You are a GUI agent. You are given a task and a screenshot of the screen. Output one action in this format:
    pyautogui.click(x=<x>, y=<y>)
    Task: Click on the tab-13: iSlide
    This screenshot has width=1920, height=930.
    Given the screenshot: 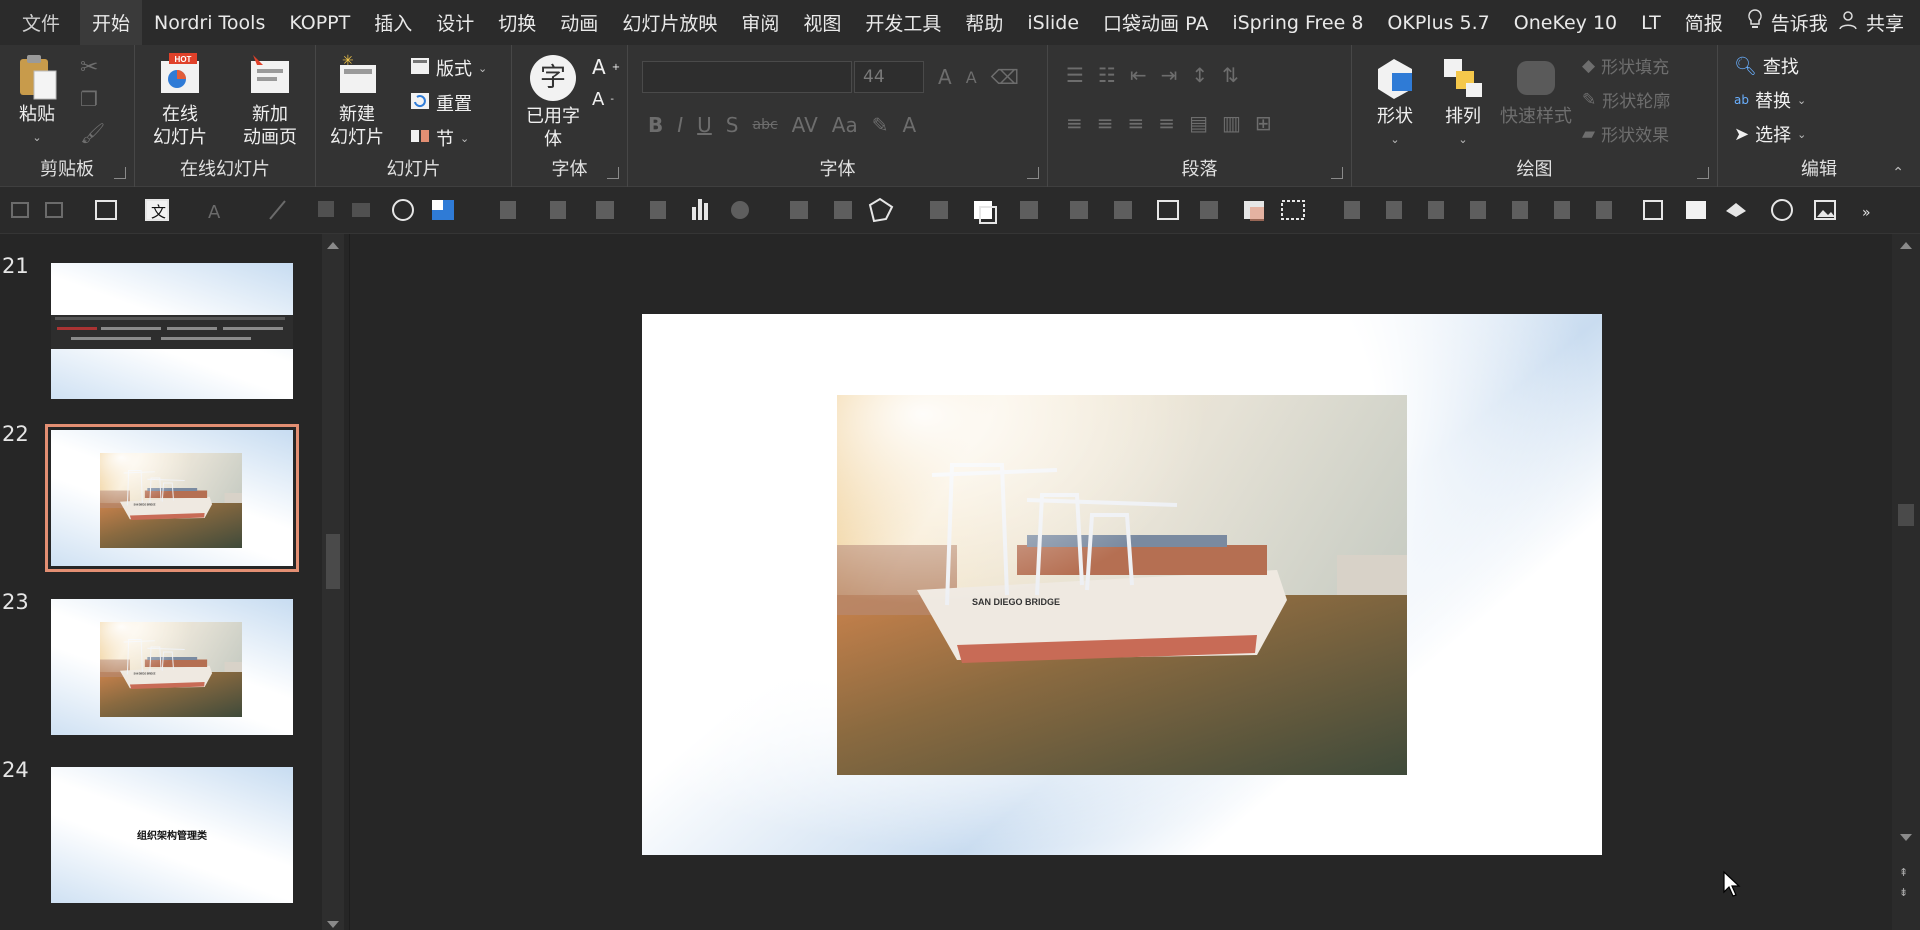 What is the action you would take?
    pyautogui.click(x=1053, y=22)
    